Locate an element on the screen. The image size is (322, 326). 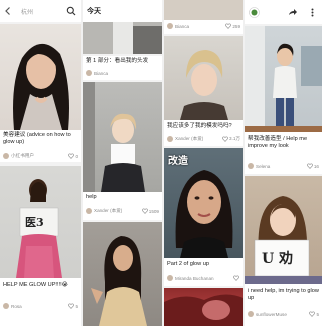
header-actions is located at coordinates (283, 12).